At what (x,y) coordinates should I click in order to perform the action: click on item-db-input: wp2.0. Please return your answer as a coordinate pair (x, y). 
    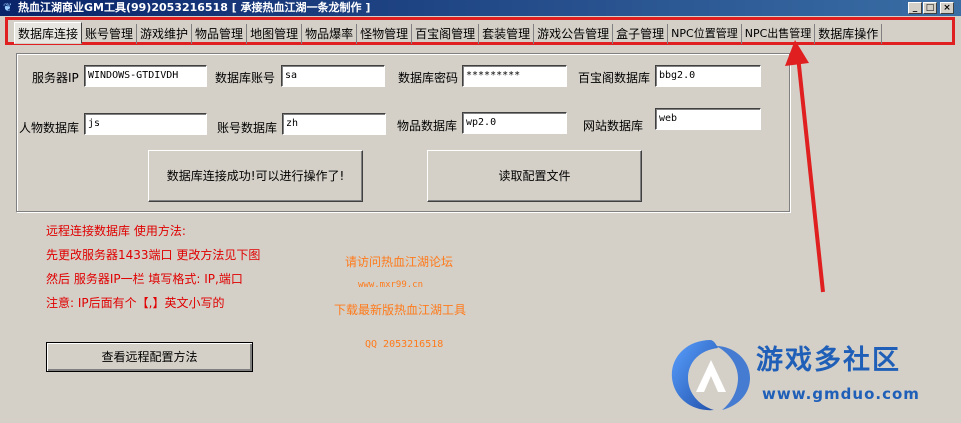
    Looking at the image, I should click on (514, 123).